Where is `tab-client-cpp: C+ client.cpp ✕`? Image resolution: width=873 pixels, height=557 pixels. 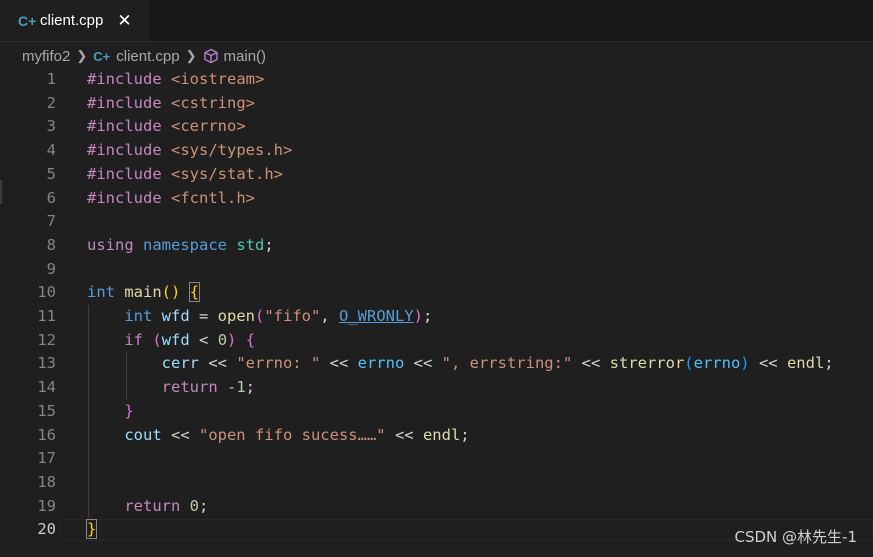
tab-client-cpp: C+ client.cpp ✕ is located at coordinates (75, 20).